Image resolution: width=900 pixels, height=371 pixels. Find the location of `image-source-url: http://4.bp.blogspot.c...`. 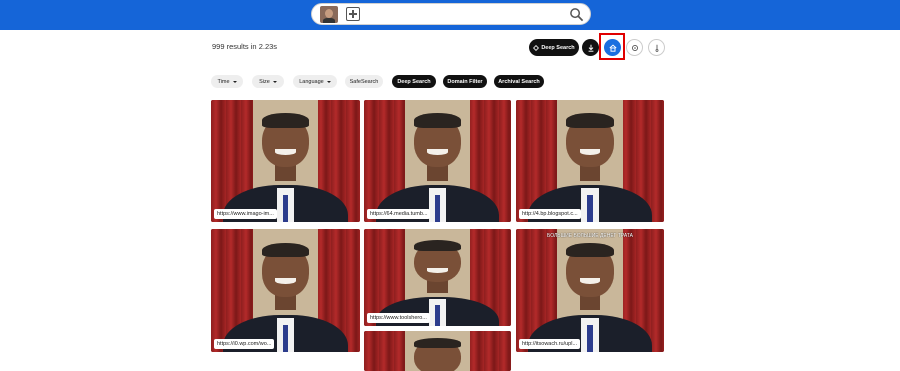

image-source-url: http://4.bp.blogspot.c... is located at coordinates (550, 214).